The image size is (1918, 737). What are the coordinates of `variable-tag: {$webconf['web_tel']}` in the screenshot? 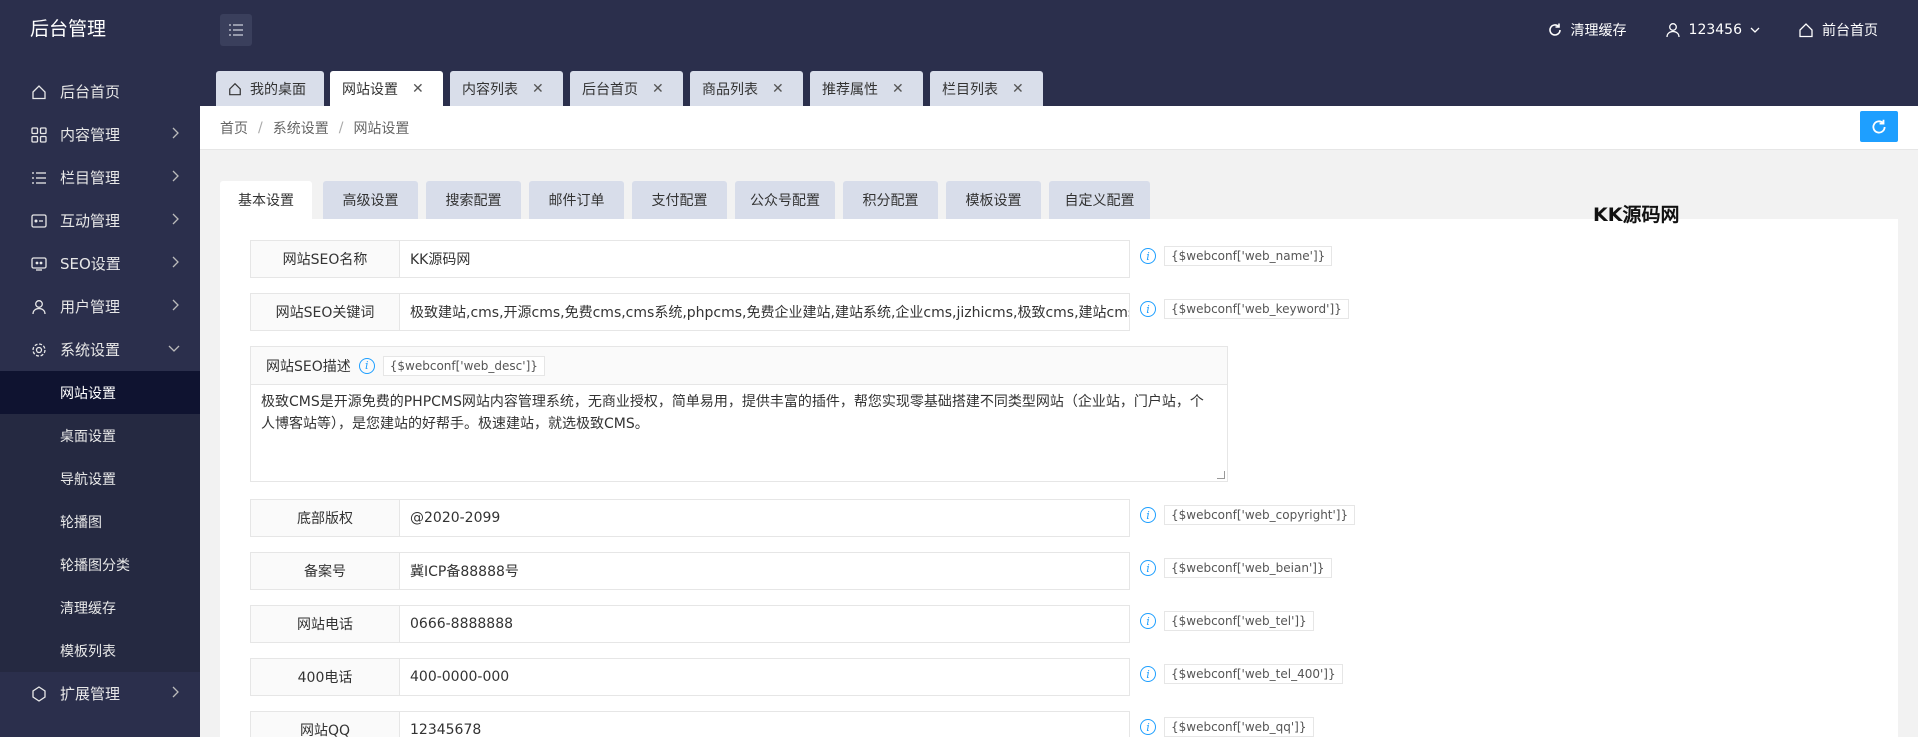 It's located at (1239, 621).